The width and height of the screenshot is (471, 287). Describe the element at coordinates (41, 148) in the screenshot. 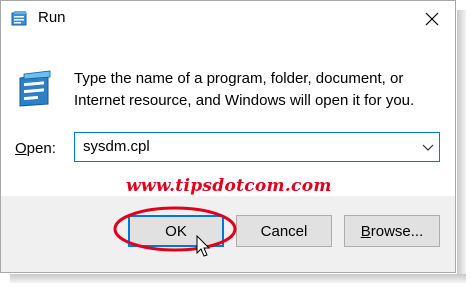

I see `open-label-rest: pen:` at that location.